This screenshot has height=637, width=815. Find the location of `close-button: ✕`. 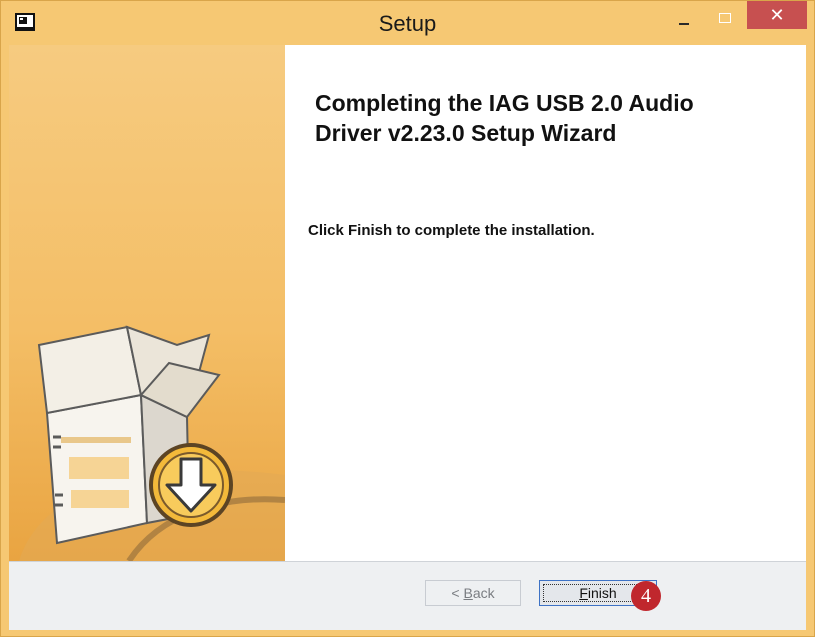

close-button: ✕ is located at coordinates (777, 15).